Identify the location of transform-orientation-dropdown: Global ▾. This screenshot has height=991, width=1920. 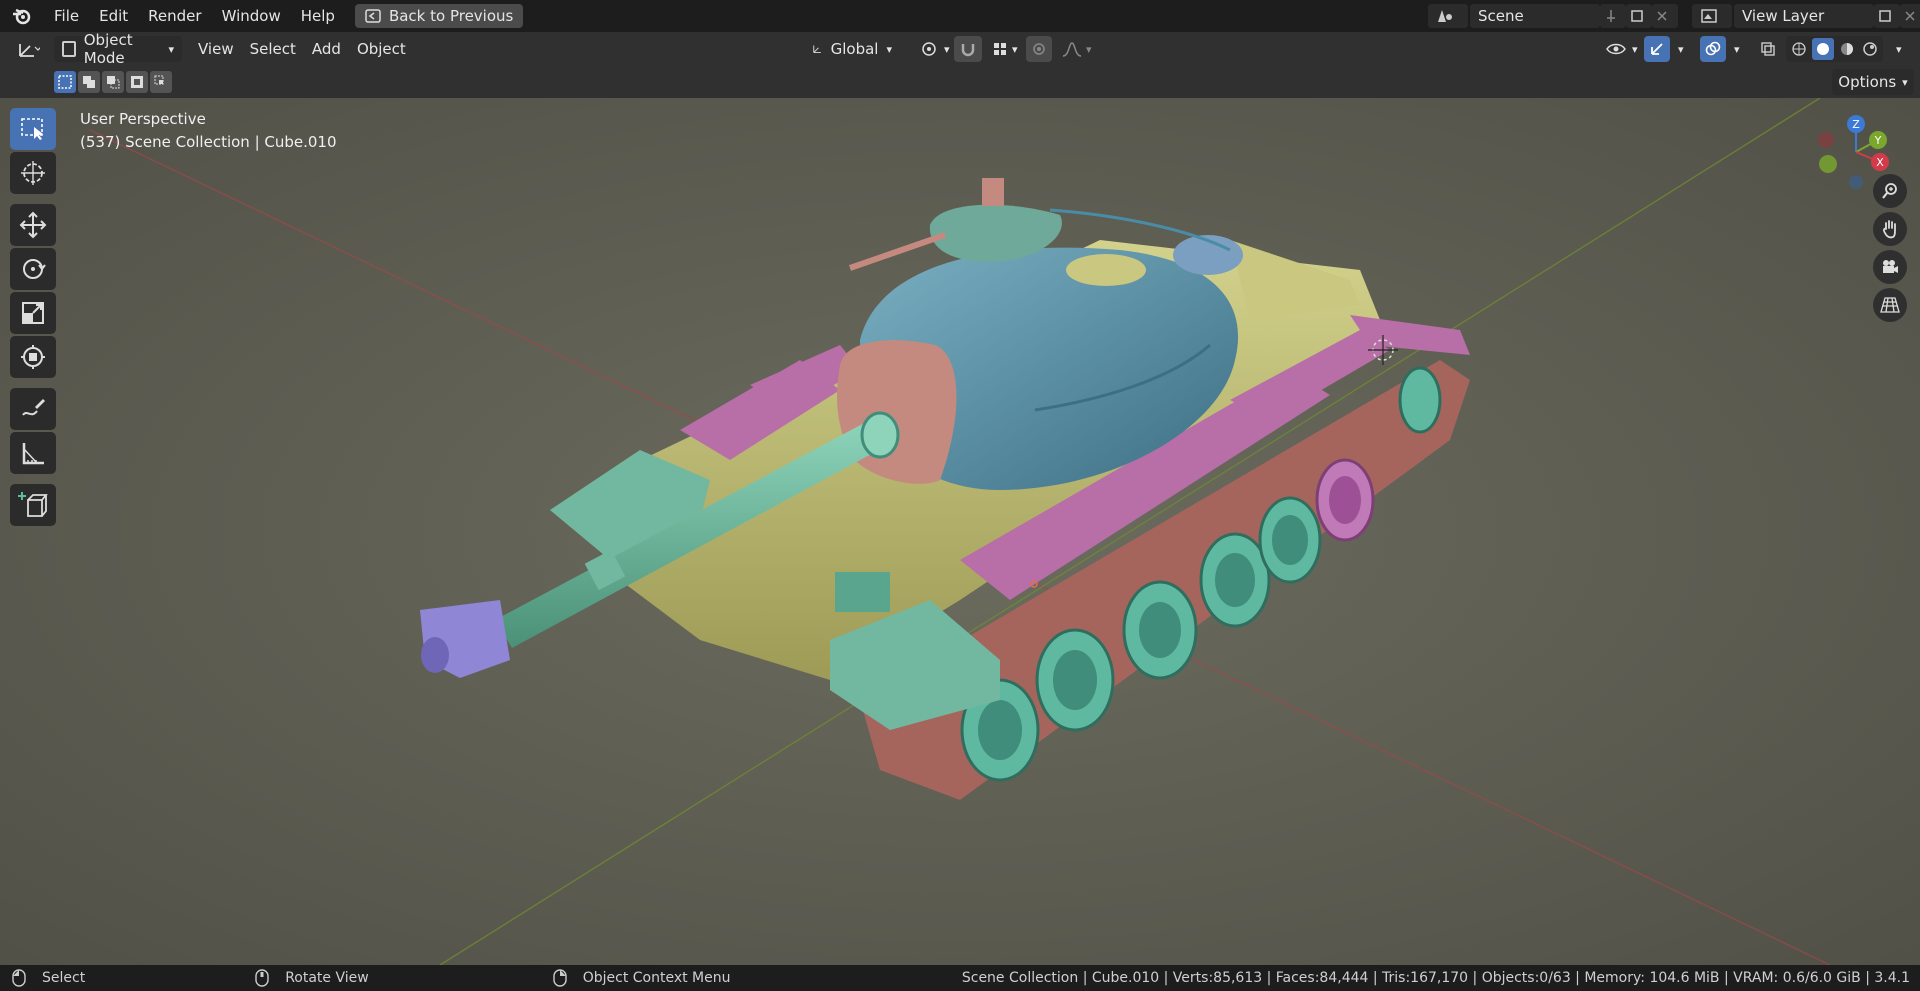
(852, 49).